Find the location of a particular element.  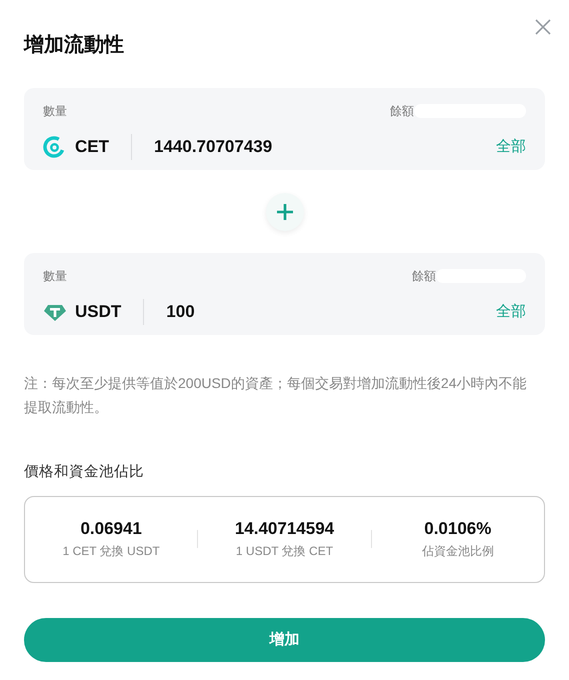

stat-caption: 1 CET 兌換 USDT is located at coordinates (111, 551).